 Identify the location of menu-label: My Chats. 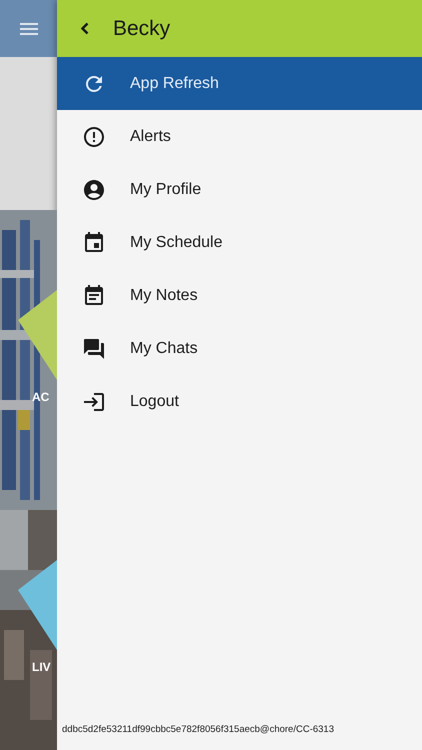
(164, 348).